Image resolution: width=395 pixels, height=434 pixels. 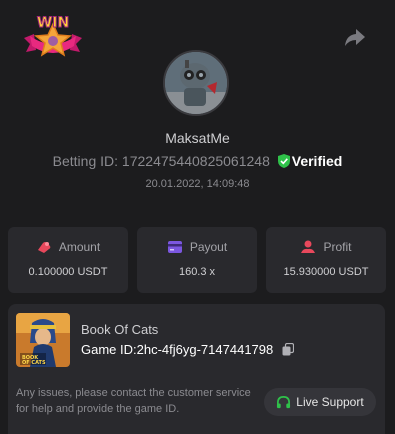 I want to click on svg-text: OF CATS, so click(x=34, y=363).